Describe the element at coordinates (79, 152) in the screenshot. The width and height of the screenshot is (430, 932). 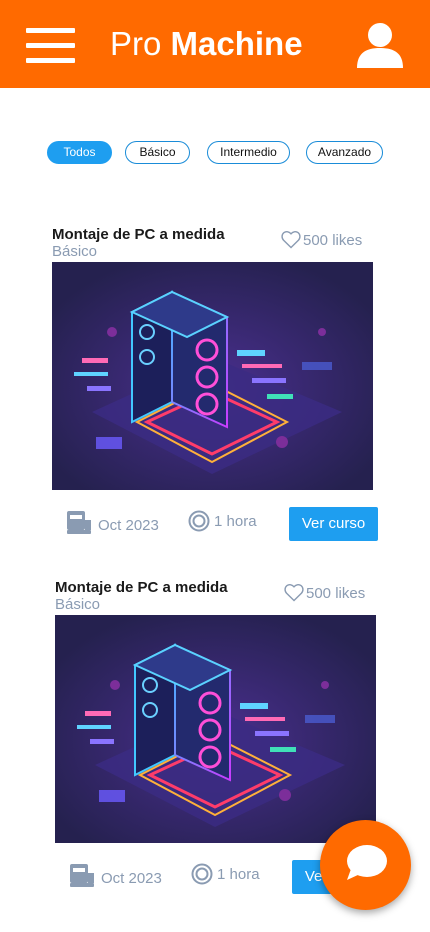
I see `filter-chip-todos: Todos` at that location.